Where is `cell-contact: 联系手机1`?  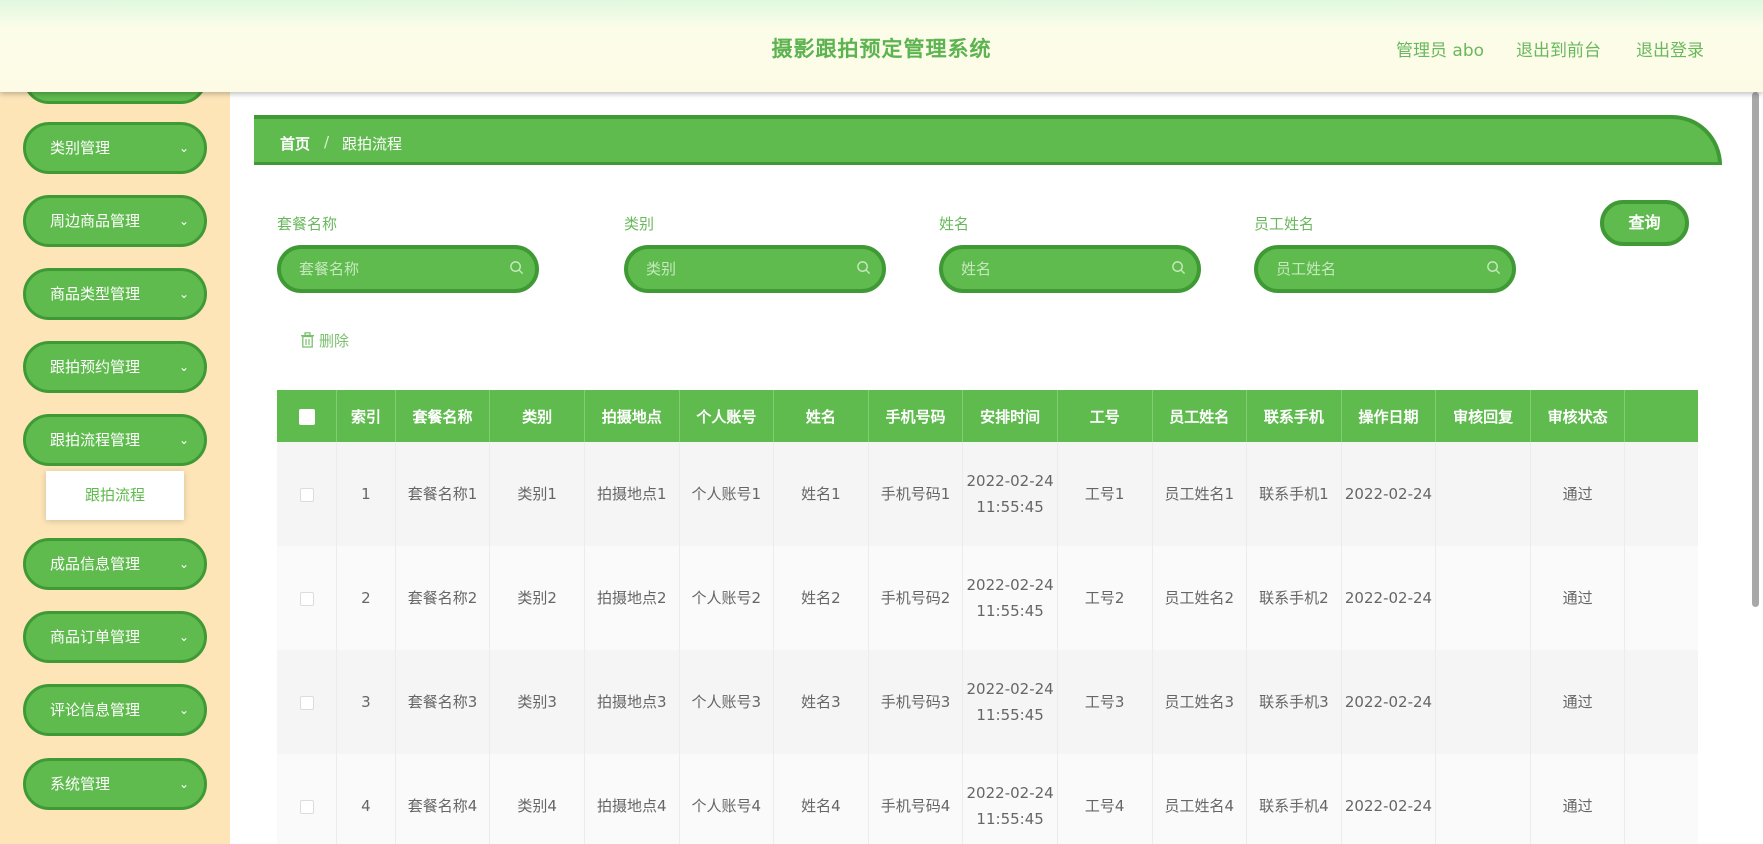
cell-contact: 联系手机1 is located at coordinates (1294, 494).